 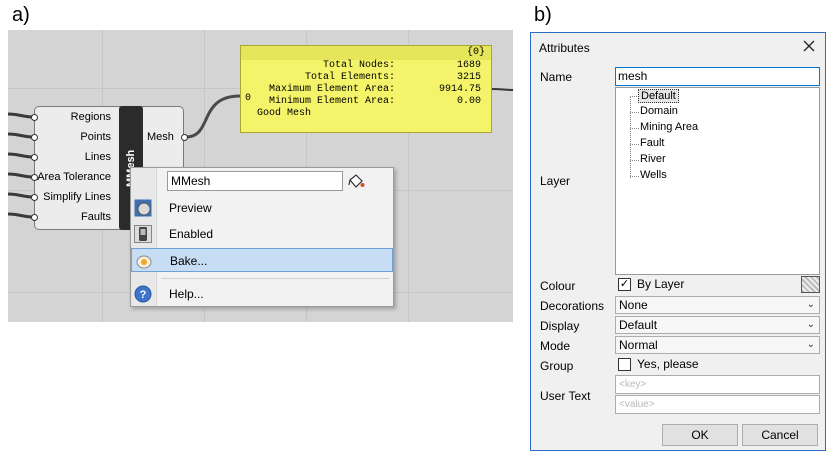 What do you see at coordinates (624, 284) in the screenshot?
I see `by-layer-checkbox: ✓` at bounding box center [624, 284].